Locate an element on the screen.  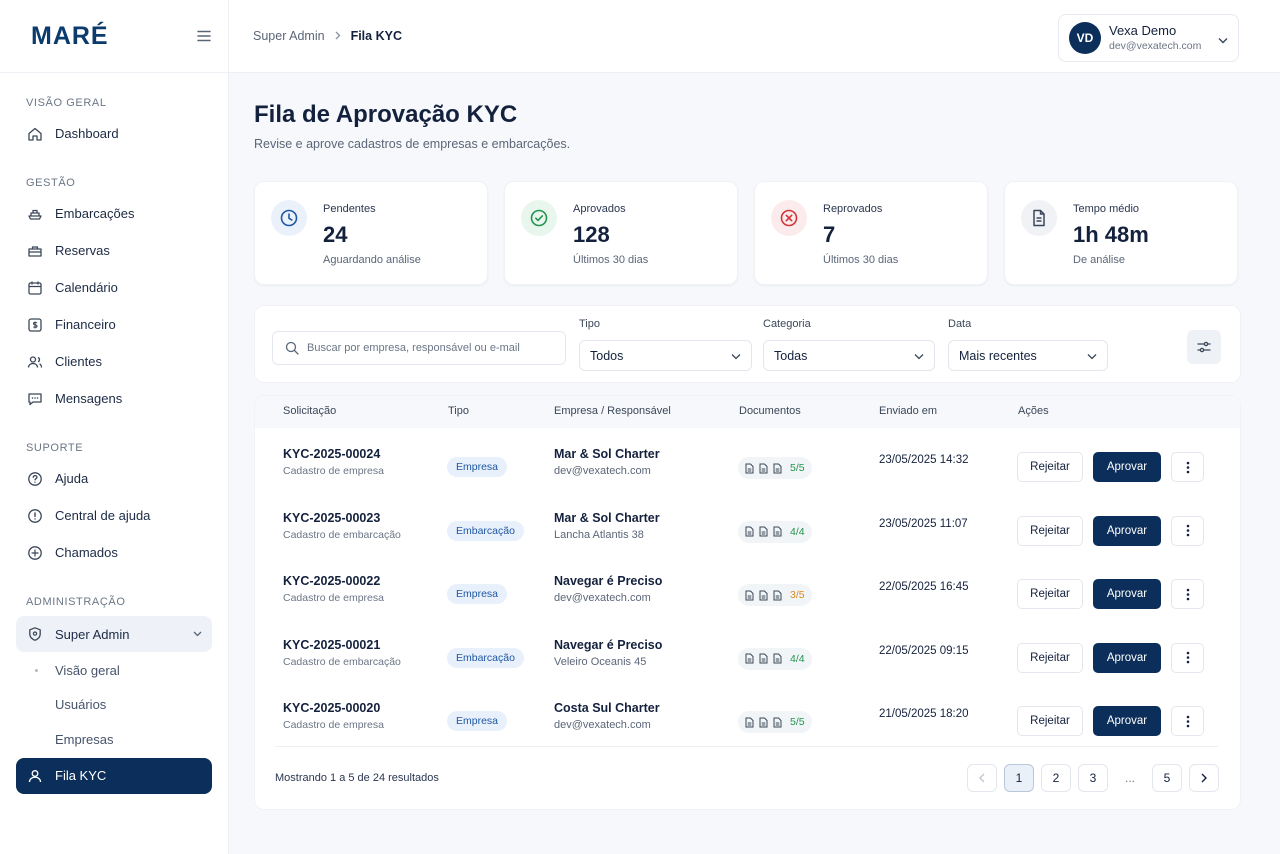
section-label: VISÃO GERAL is located at coordinates (66, 103).